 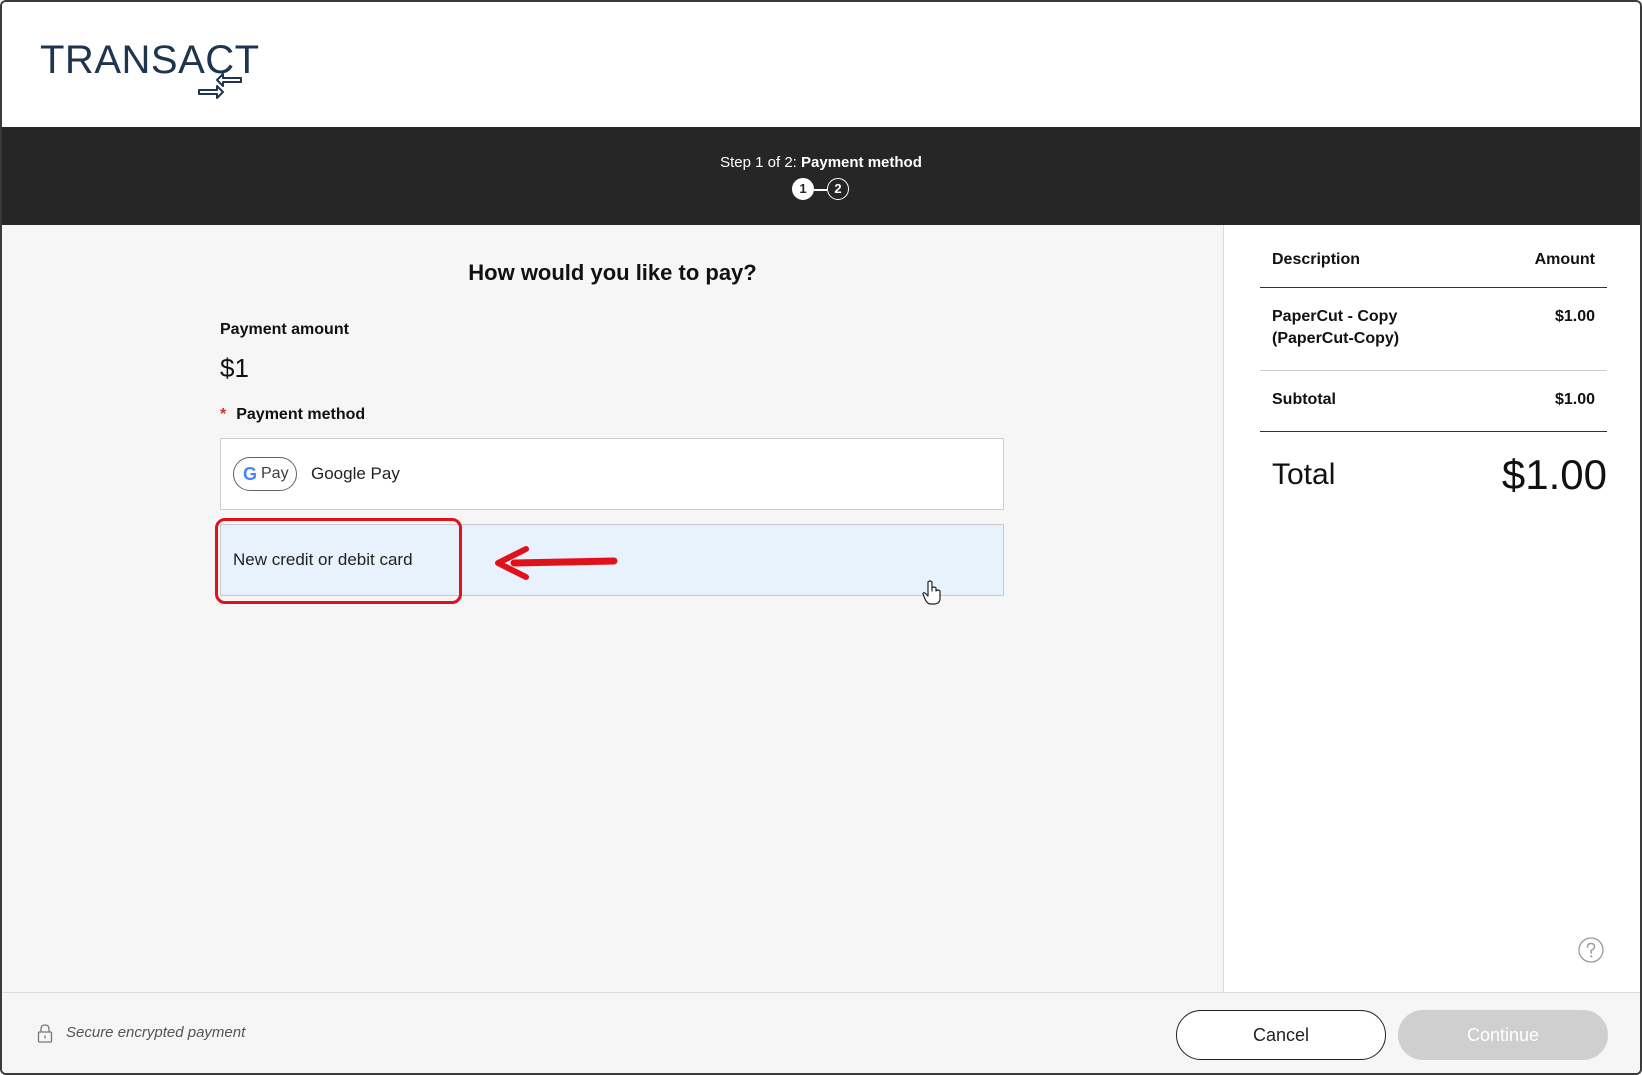 I want to click on step-connector, so click(x=820, y=190).